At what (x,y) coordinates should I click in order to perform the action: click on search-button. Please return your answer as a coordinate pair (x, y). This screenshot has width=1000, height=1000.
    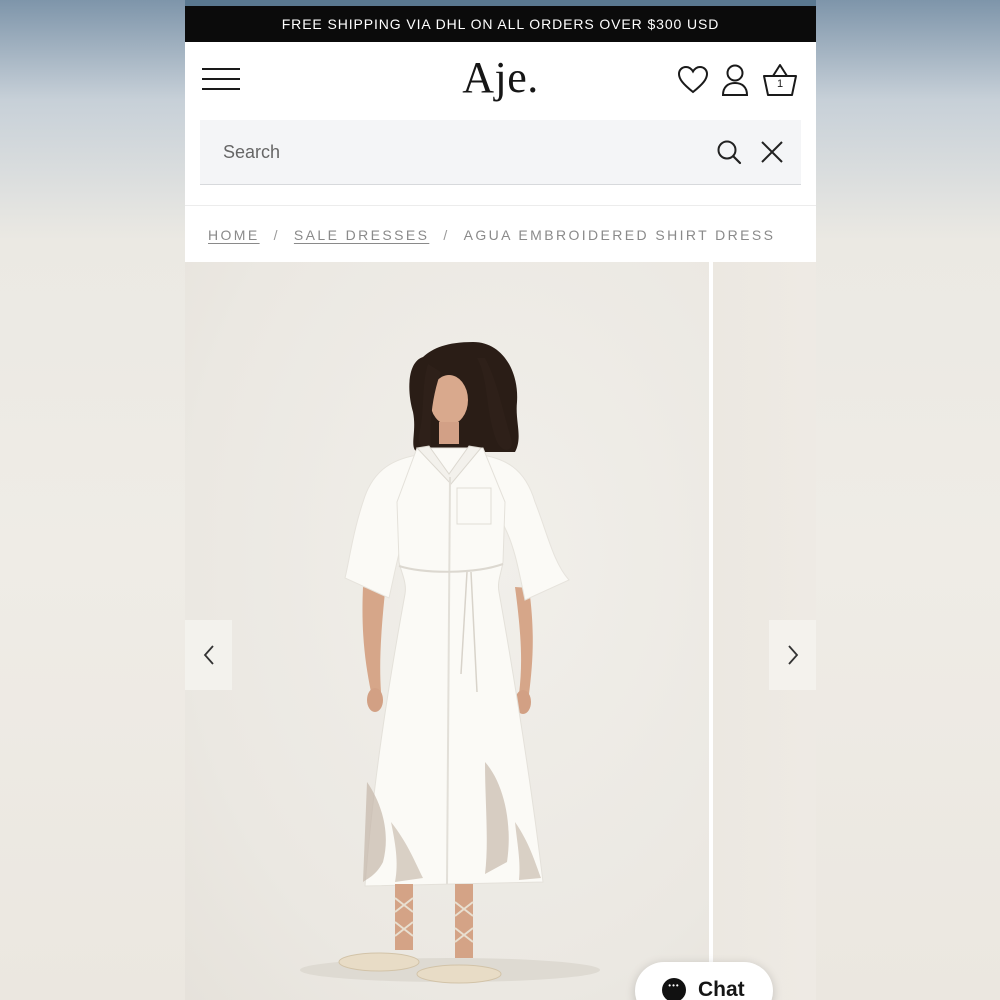
    Looking at the image, I should click on (729, 152).